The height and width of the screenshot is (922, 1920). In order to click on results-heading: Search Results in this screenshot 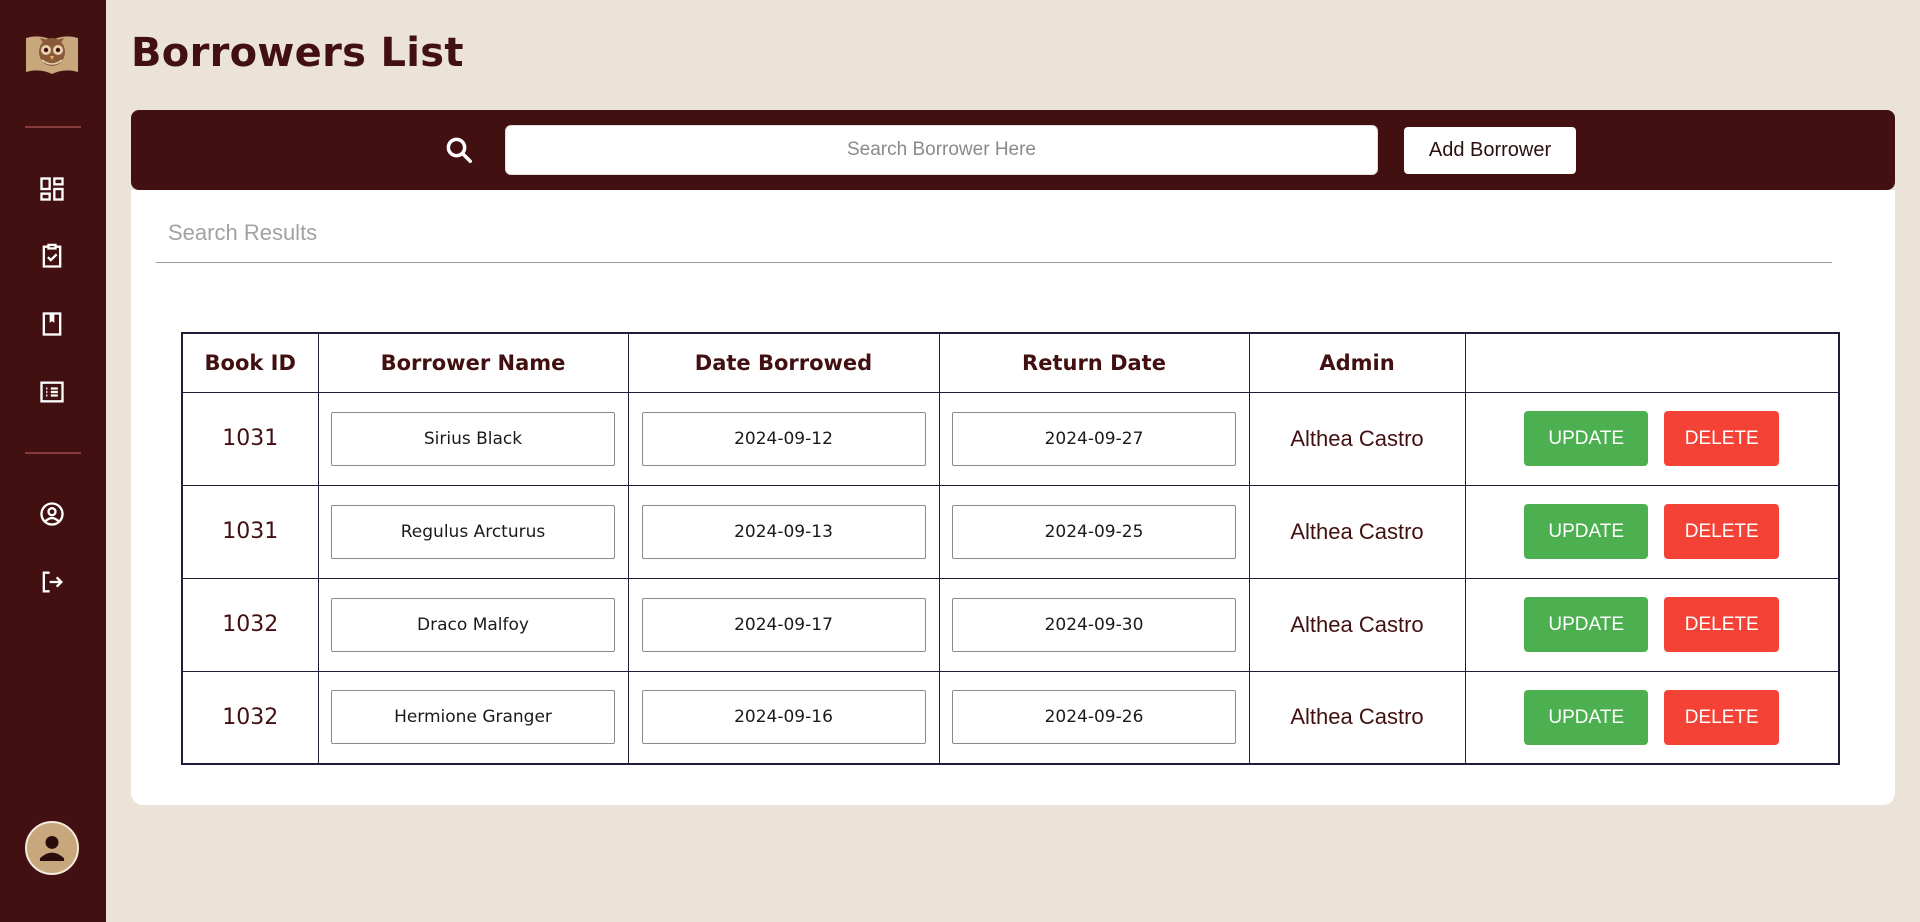, I will do `click(243, 232)`.